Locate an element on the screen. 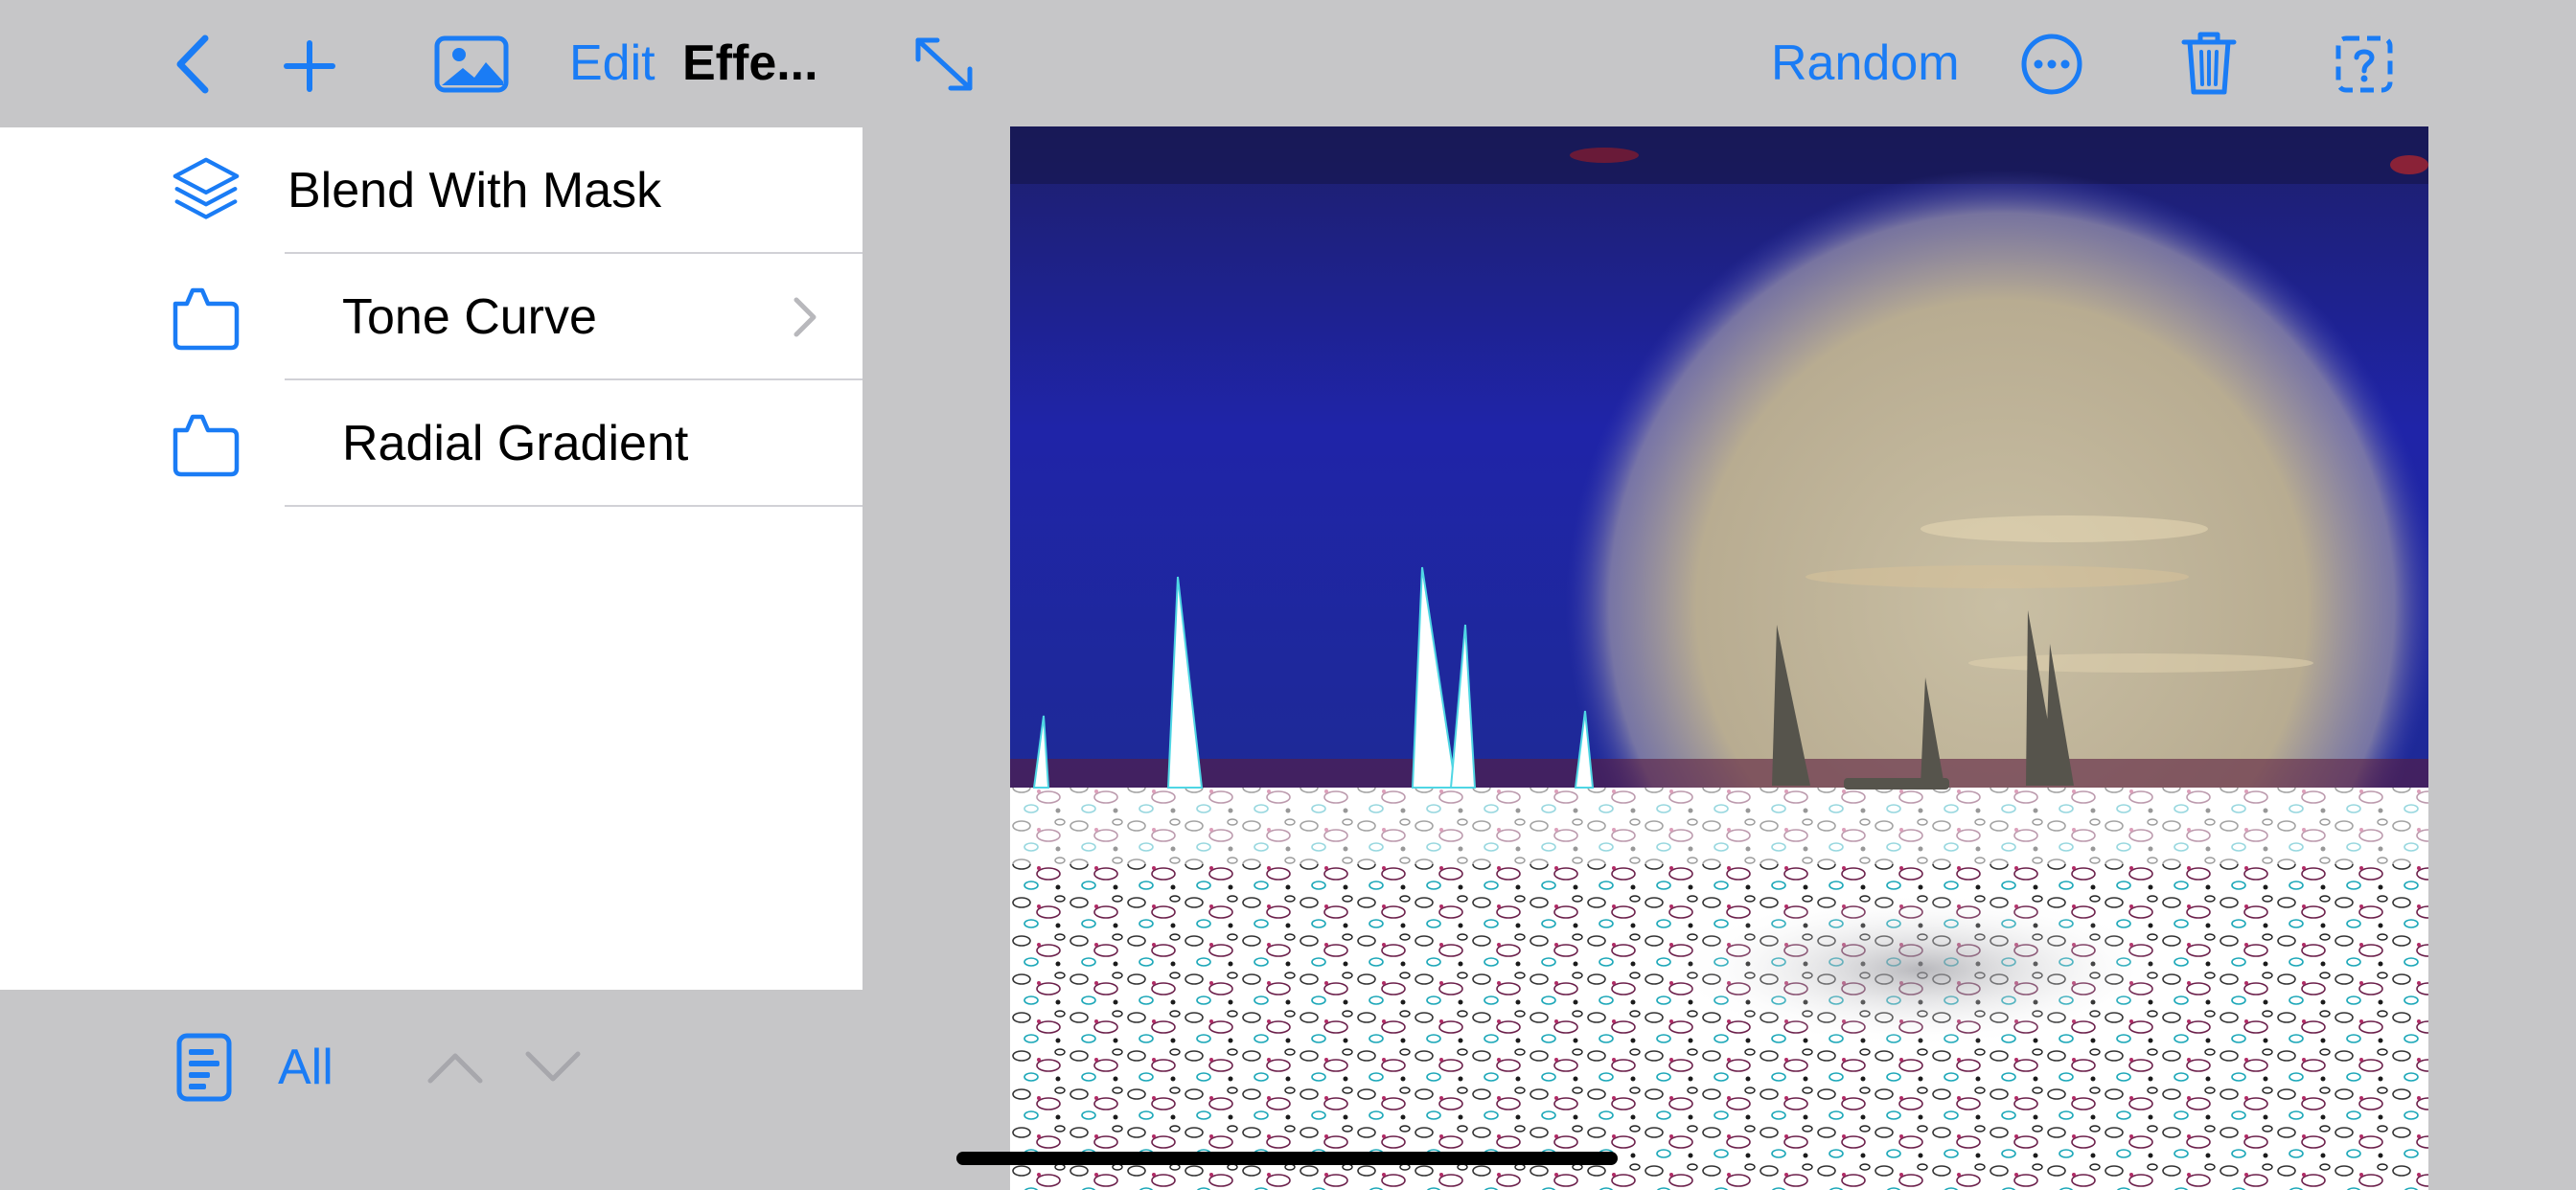  ellipsis-circle-icon is located at coordinates (2051, 64).